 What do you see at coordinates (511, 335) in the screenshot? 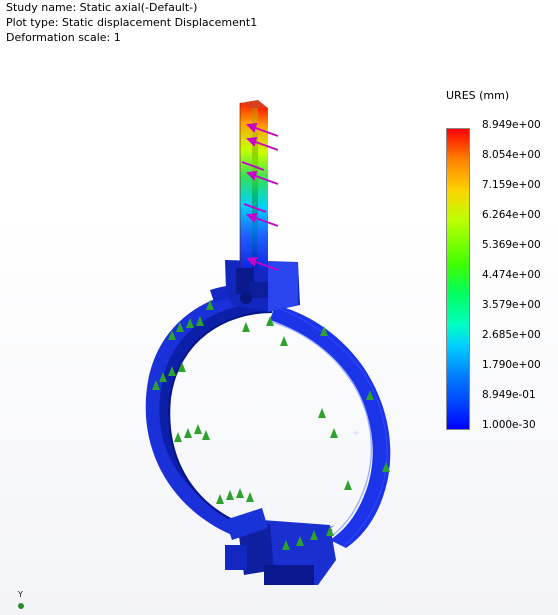
I see `legend-label: 2.685e+00` at bounding box center [511, 335].